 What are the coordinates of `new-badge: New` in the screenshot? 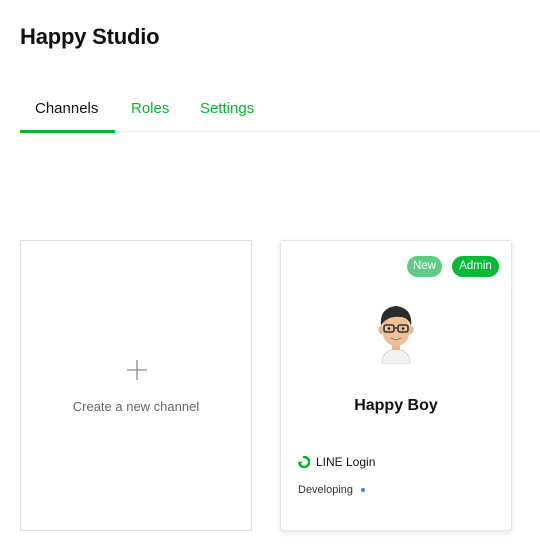 It's located at (424, 266).